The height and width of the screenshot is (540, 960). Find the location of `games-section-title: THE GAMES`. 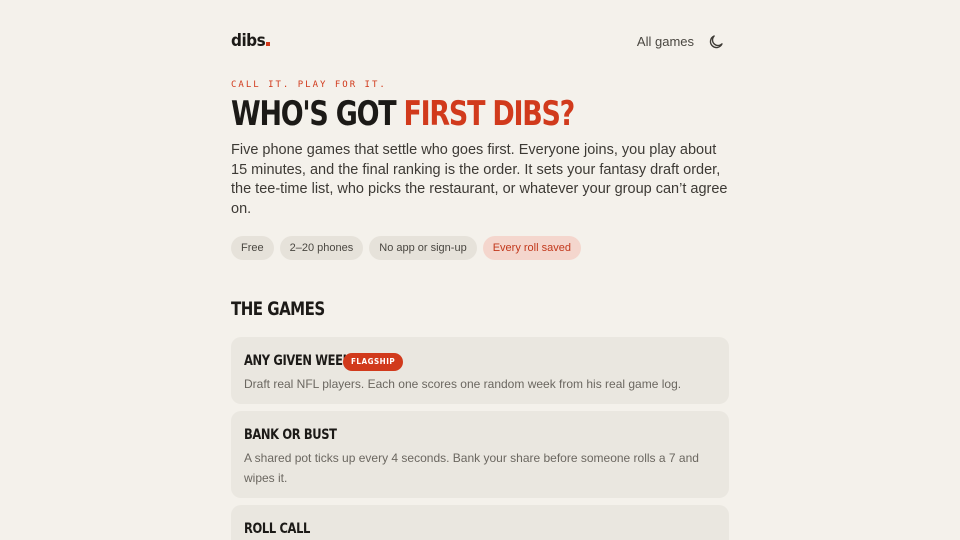

games-section-title: THE GAMES is located at coordinates (278, 309).